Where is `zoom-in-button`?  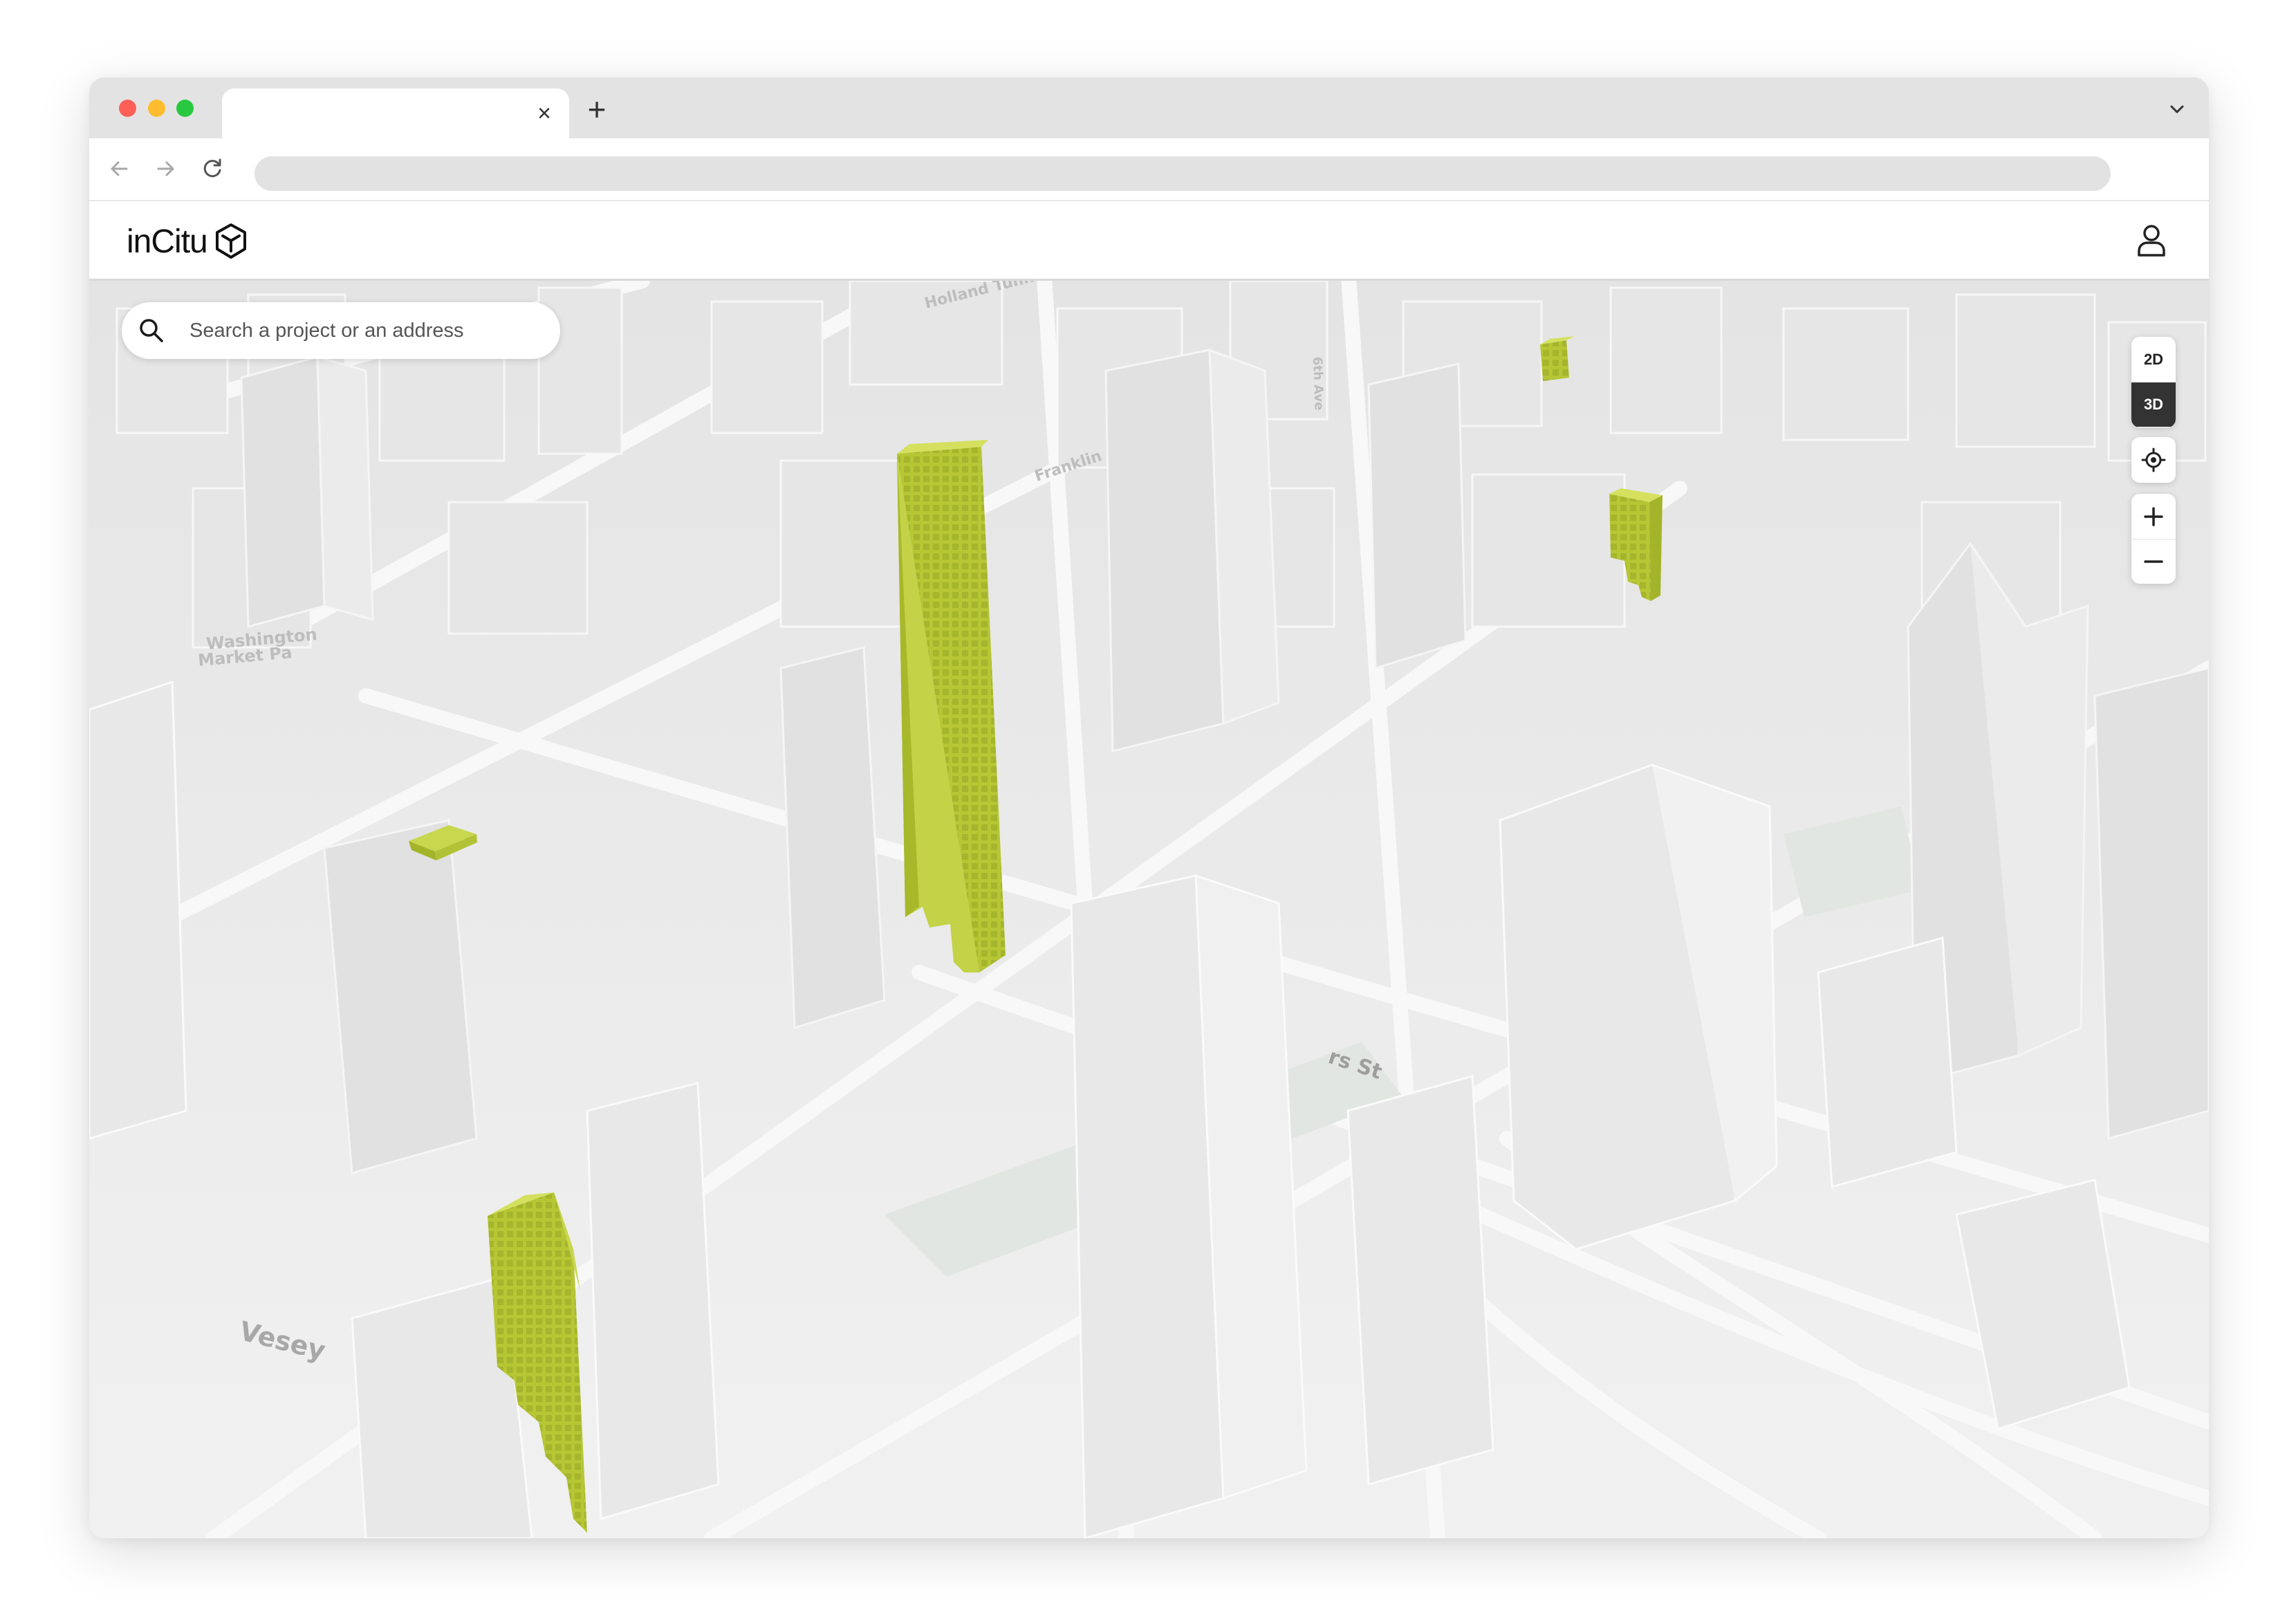
zoom-in-button is located at coordinates (2154, 516).